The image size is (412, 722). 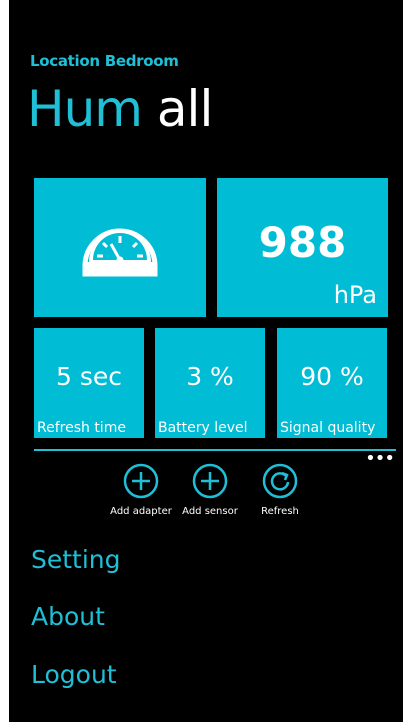 I want to click on add-adapter-button: Add adapter, so click(x=141, y=490).